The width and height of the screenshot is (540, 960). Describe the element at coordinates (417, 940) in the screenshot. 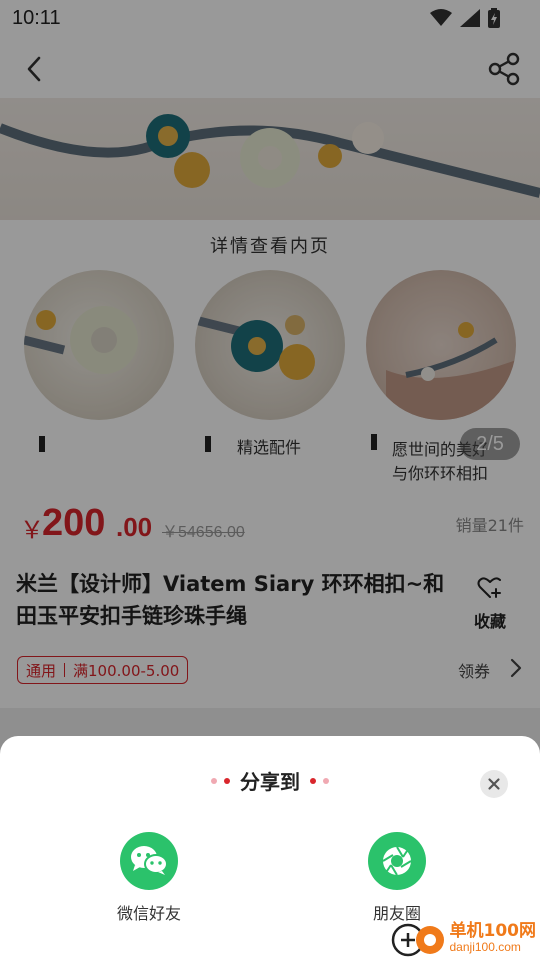

I see `watermark-logo-icon` at that location.